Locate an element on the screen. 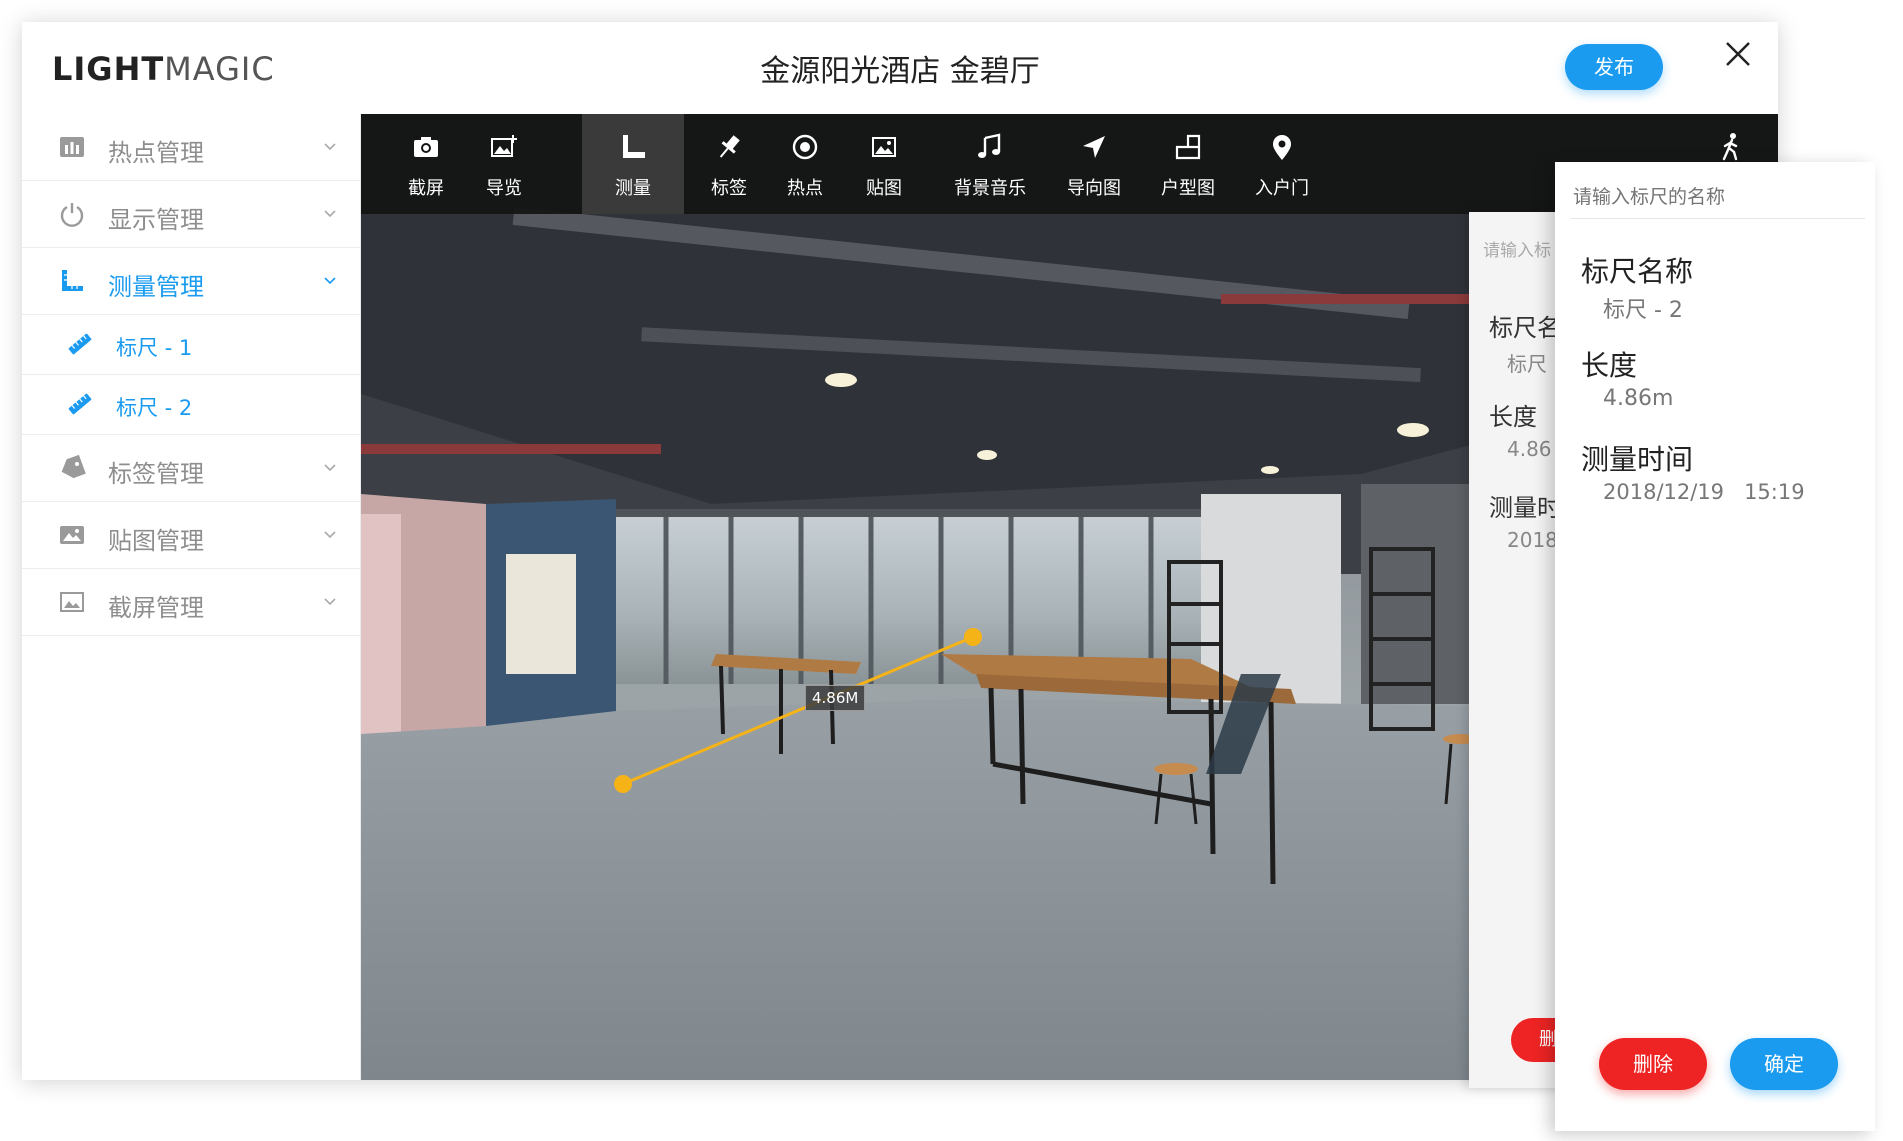 The width and height of the screenshot is (1903, 1141). tool-label: 导向图 is located at coordinates (1094, 188).